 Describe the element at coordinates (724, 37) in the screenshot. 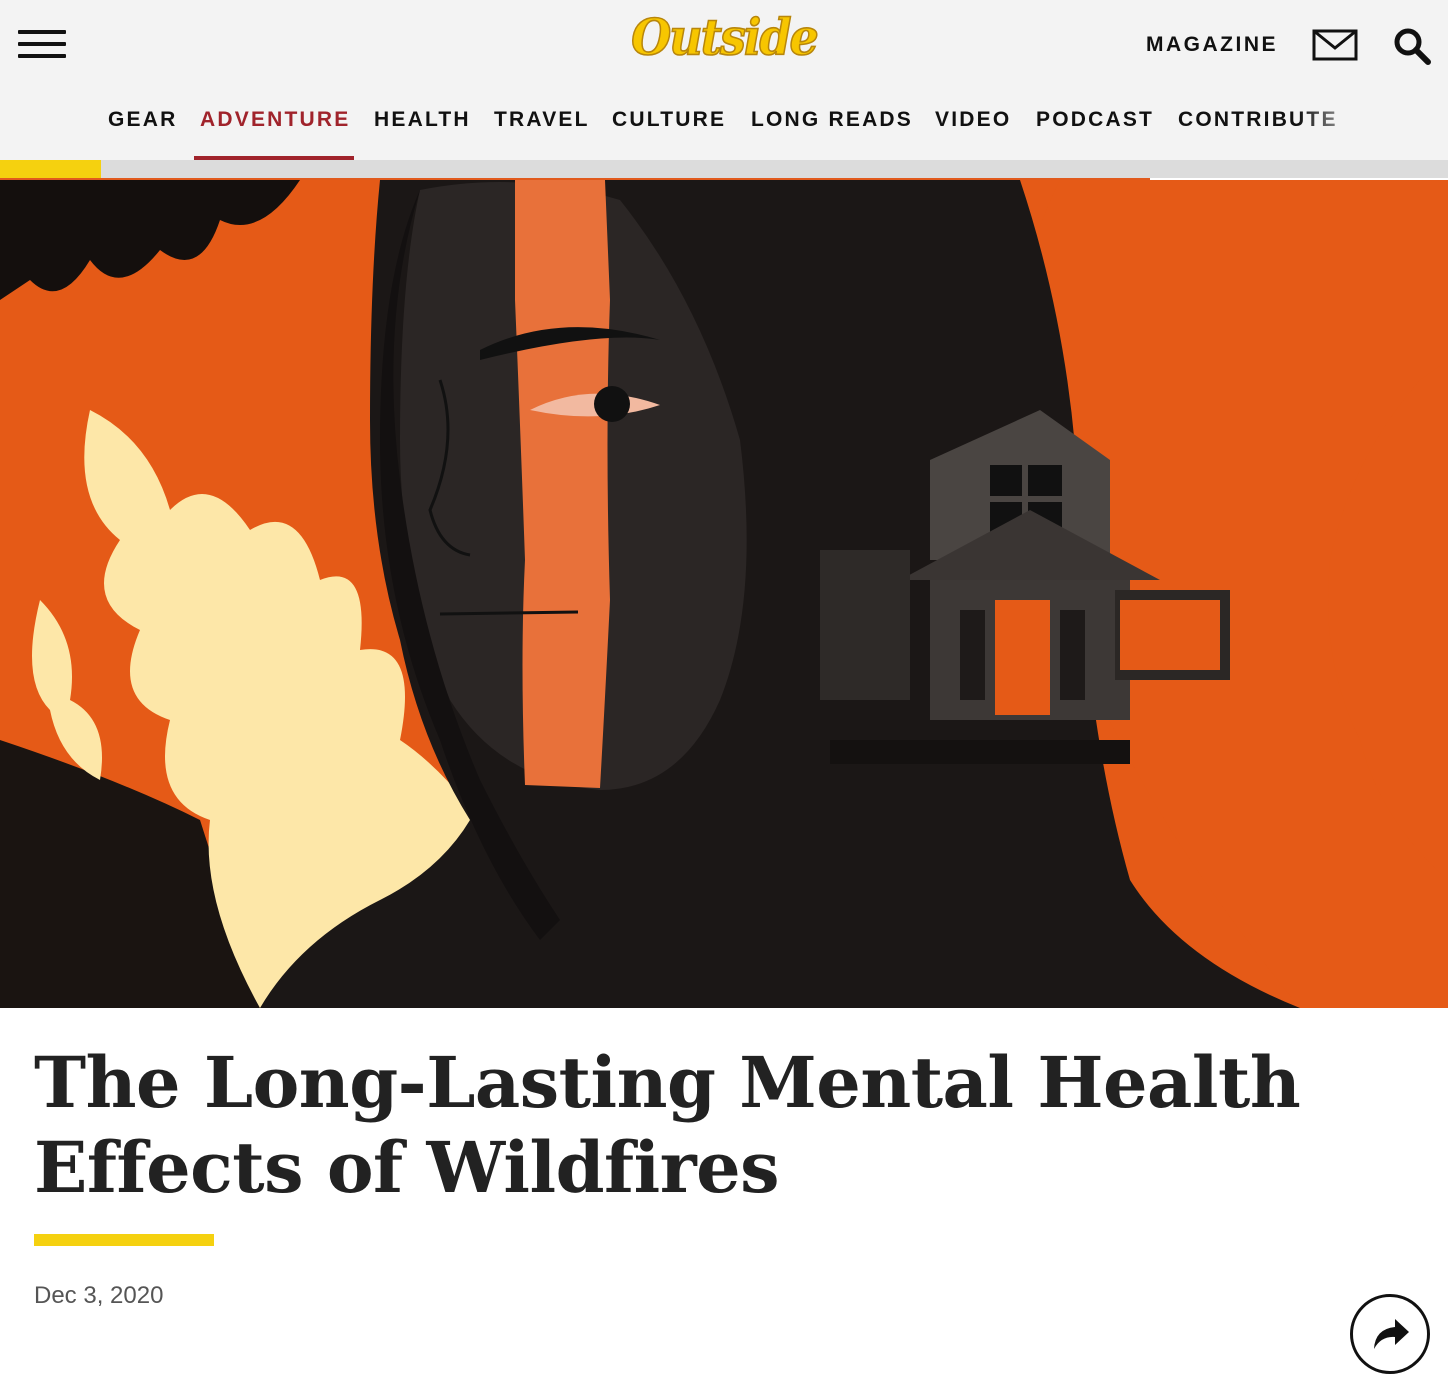

I see `site-logo: Outside` at that location.